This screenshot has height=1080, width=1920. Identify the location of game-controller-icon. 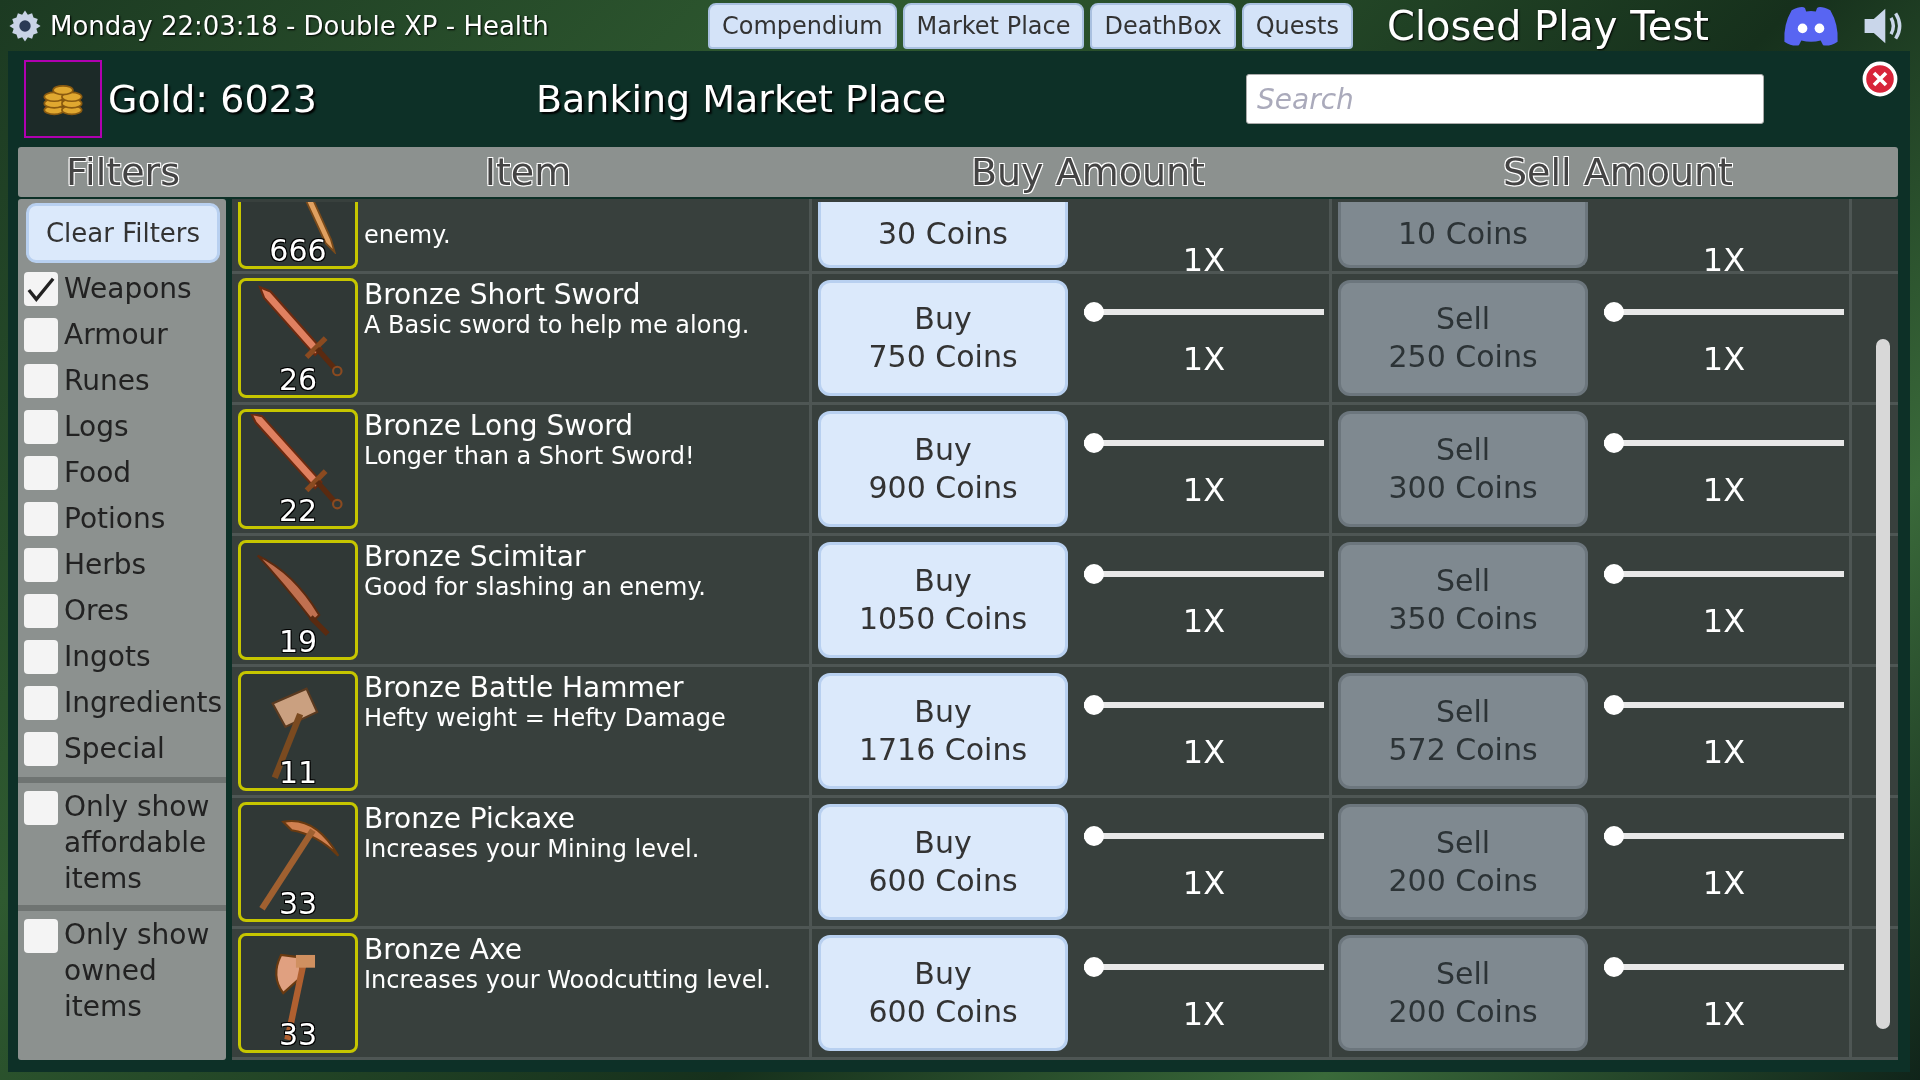
(1811, 25).